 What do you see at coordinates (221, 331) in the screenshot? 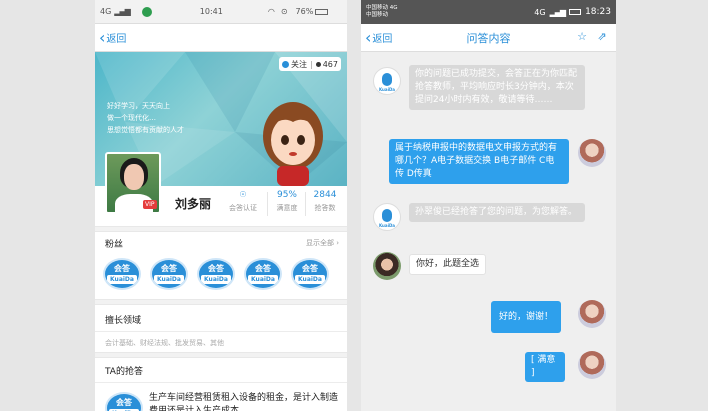
I see `specialty-divider` at bounding box center [221, 331].